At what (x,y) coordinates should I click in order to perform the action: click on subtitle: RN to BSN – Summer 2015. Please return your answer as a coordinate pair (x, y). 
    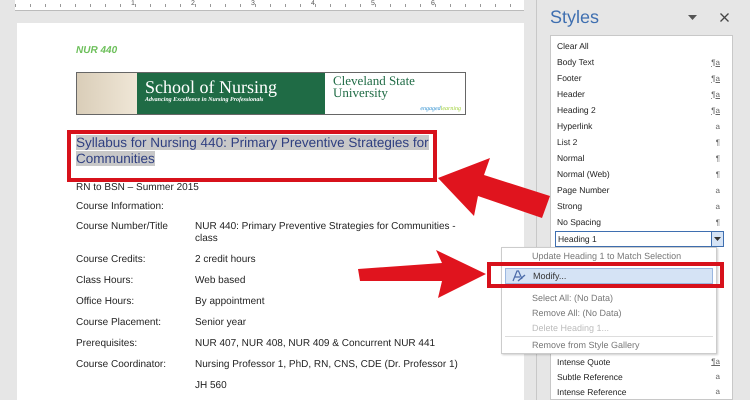
    Looking at the image, I should click on (138, 187).